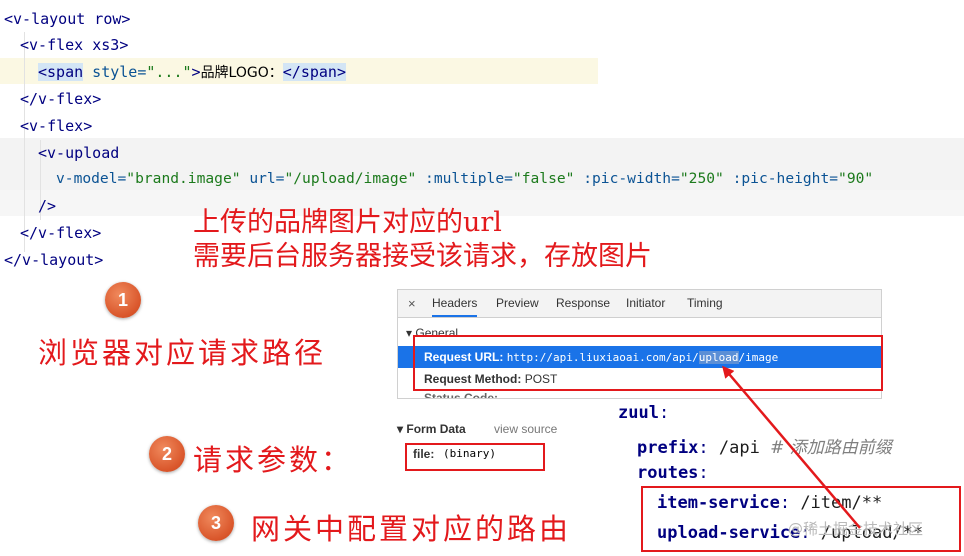  I want to click on red-arrow, so click(791, 447).